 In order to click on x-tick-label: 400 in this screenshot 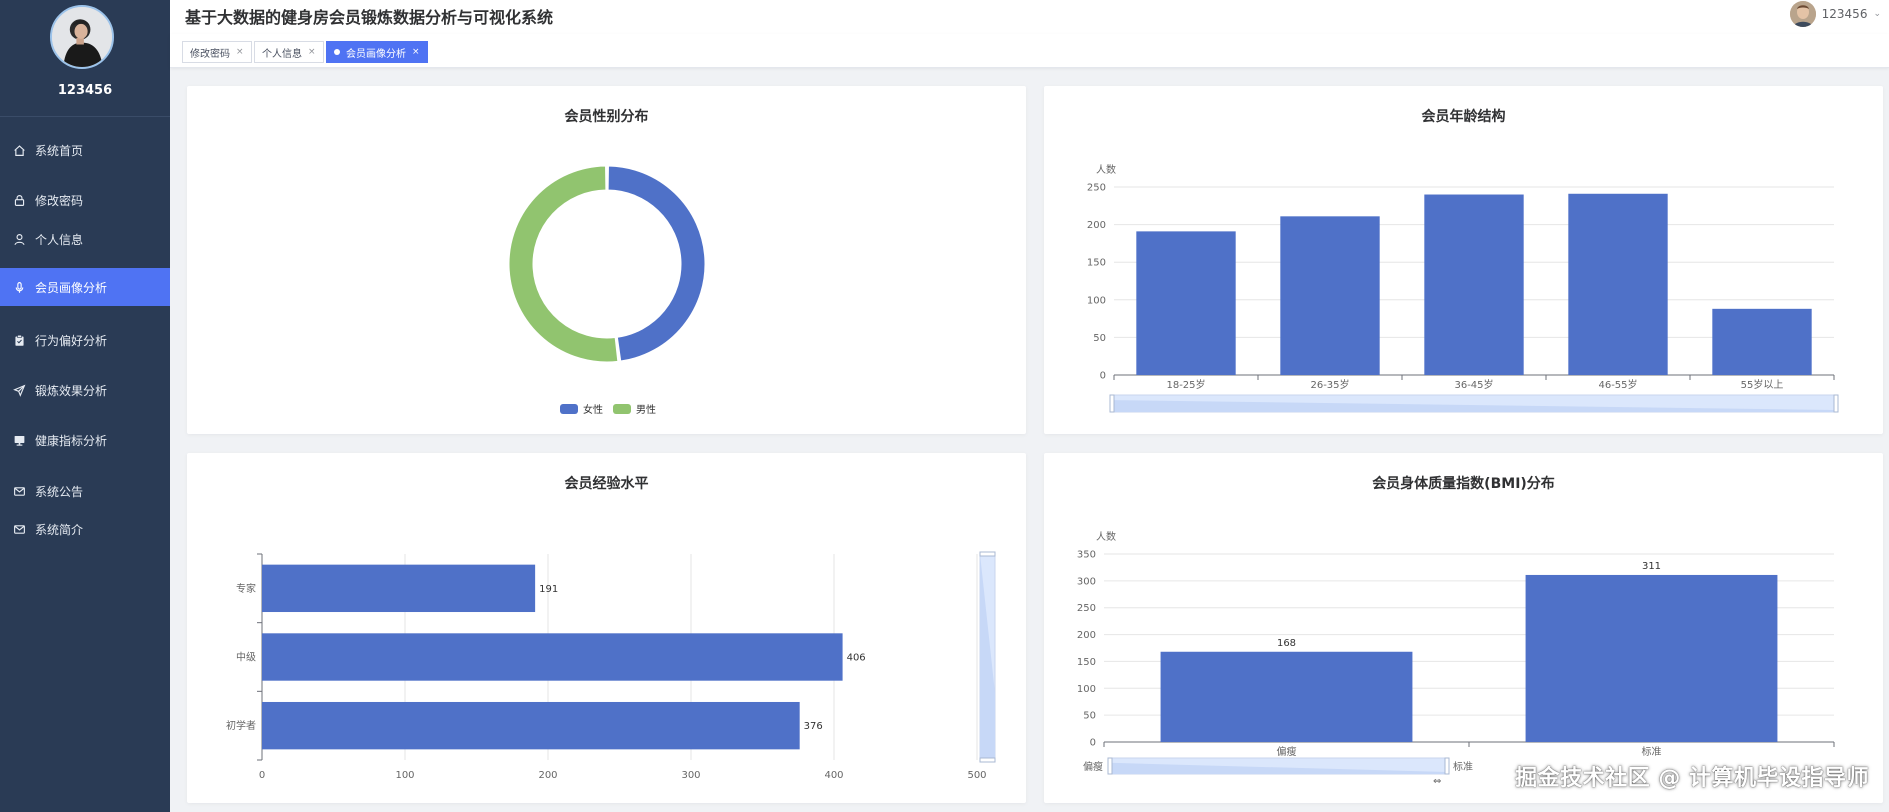, I will do `click(833, 775)`.